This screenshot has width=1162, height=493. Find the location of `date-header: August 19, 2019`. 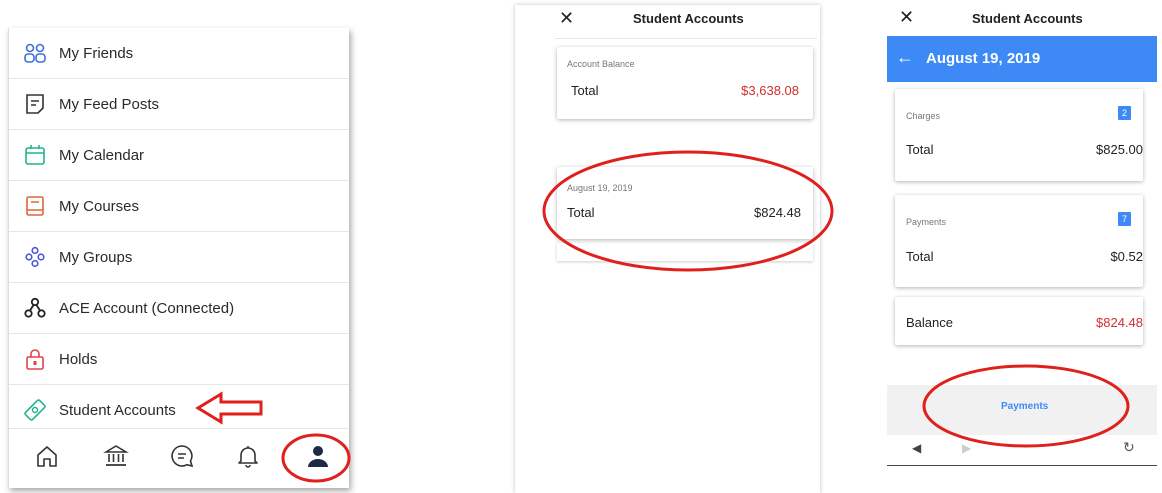

date-header: August 19, 2019 is located at coordinates (983, 58).